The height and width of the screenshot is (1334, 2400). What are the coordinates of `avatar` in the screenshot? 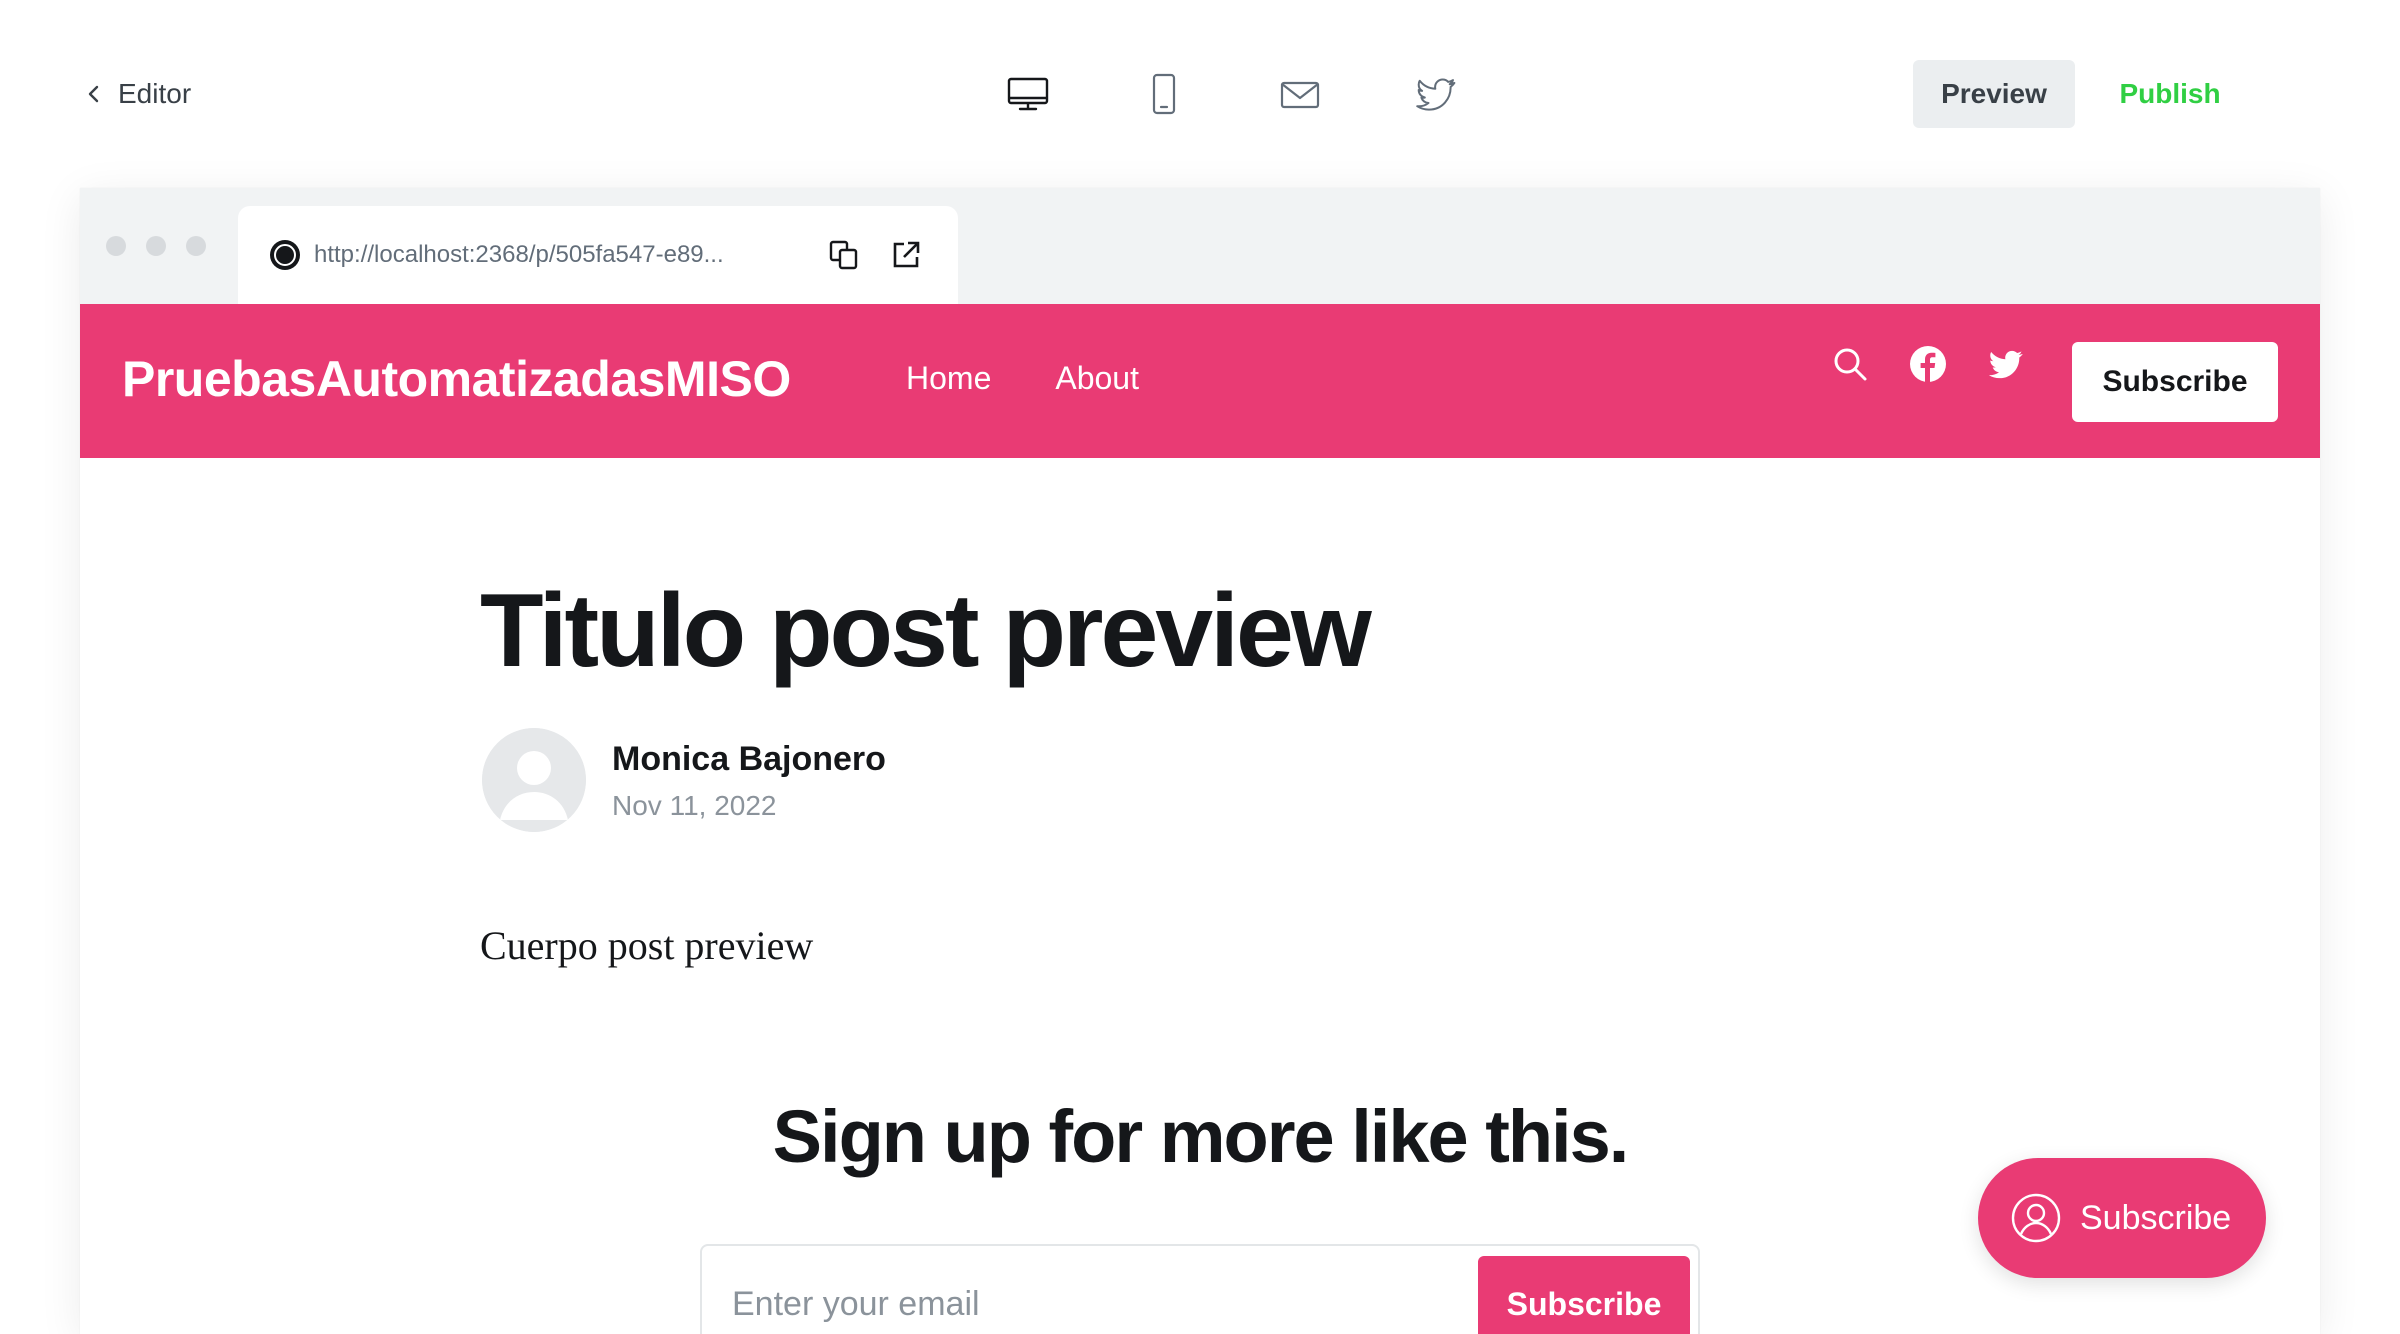 It's located at (534, 780).